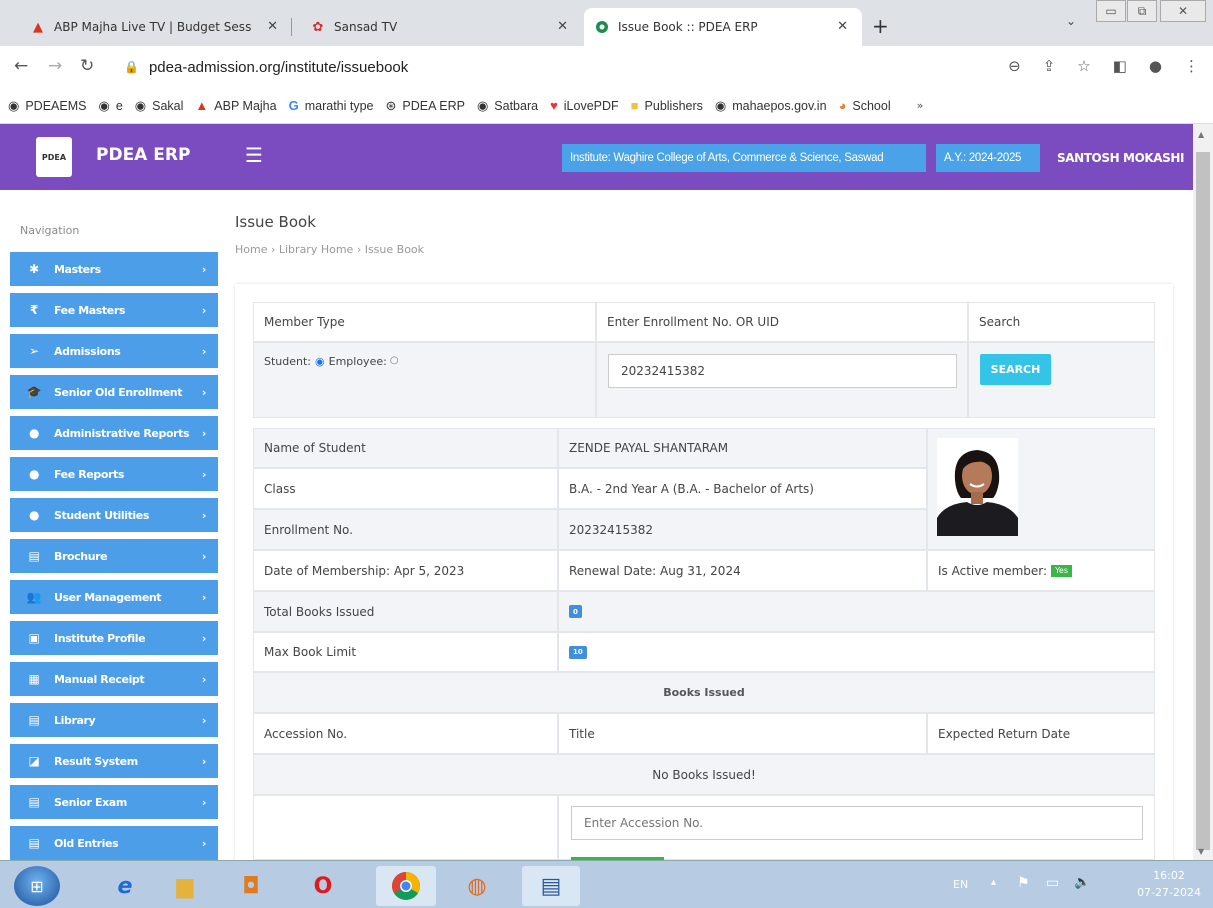  Describe the element at coordinates (251, 886) in the screenshot. I see `media-player-icon: ◘` at that location.